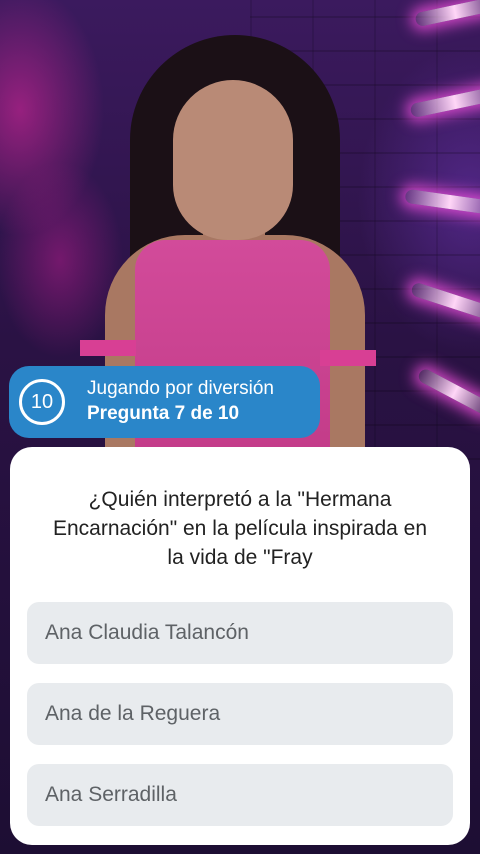  Describe the element at coordinates (240, 795) in the screenshot. I see `answer-option-3: Ana Serradilla` at that location.